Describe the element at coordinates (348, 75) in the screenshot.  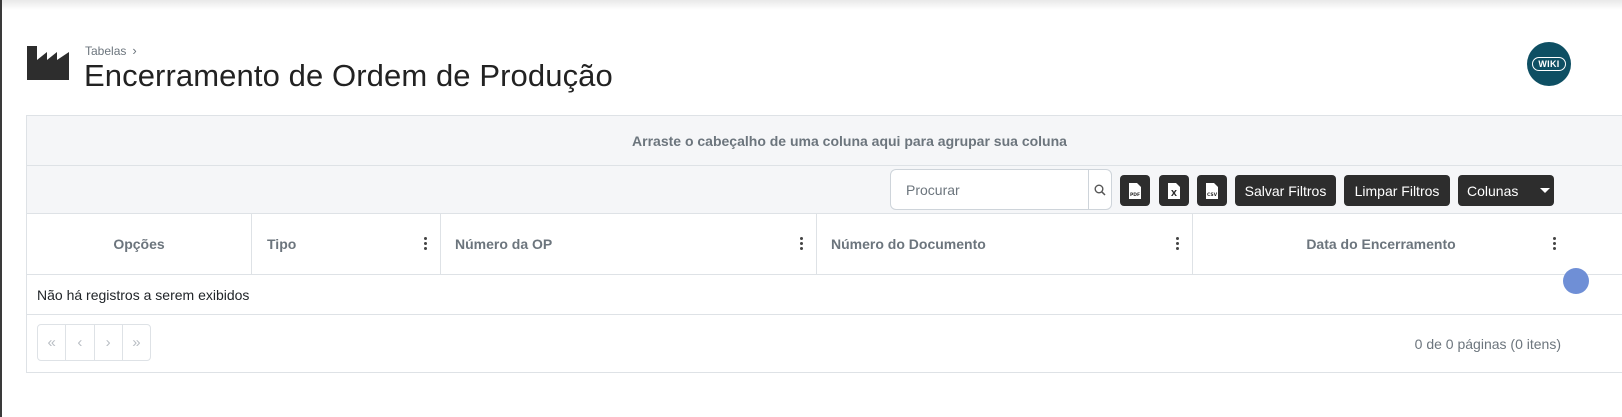
I see `page-title: Encerramento de Ordem de Produção` at that location.